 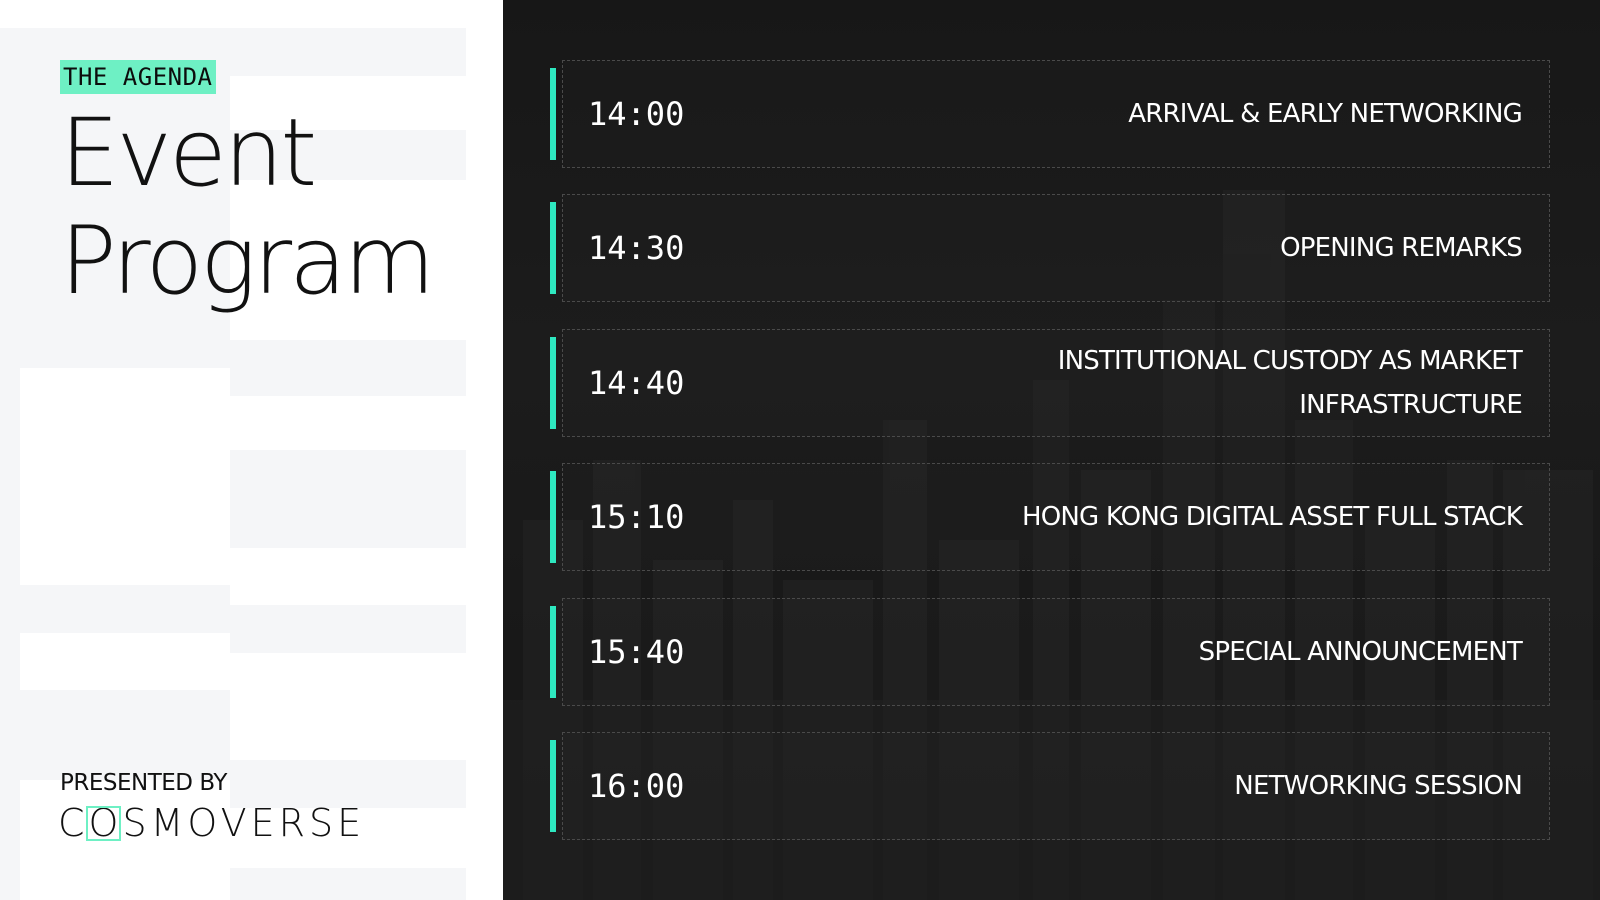 I want to click on agenda-title: ARRIVAL & EARLY NETWORKING, so click(x=1325, y=114).